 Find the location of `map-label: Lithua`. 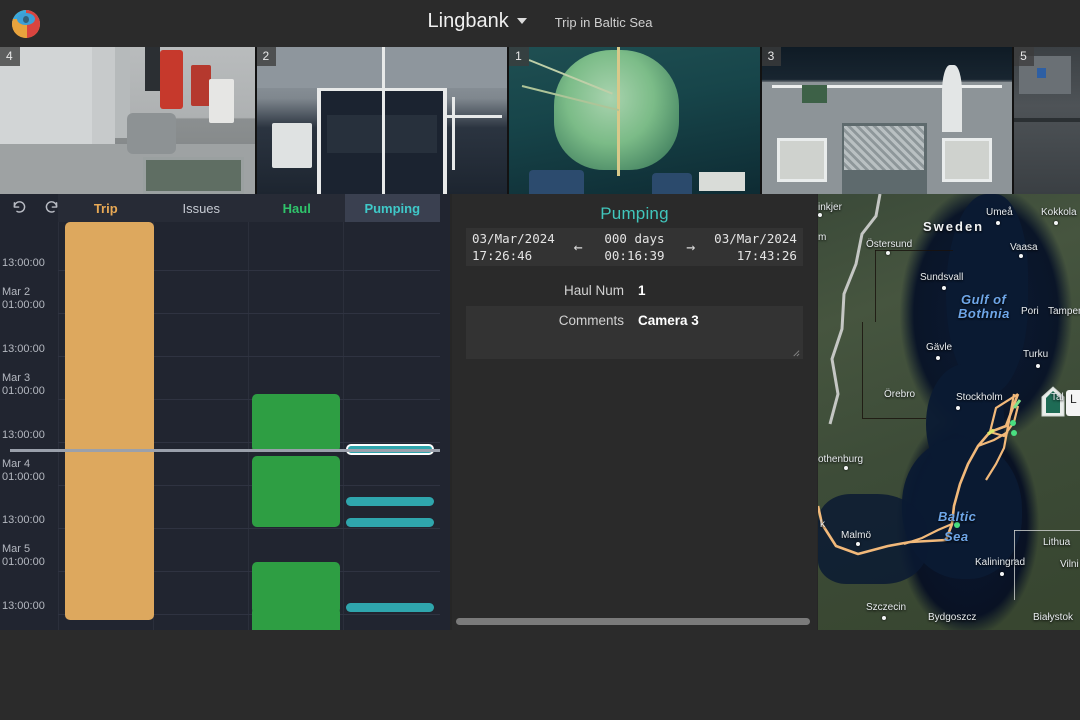

map-label: Lithua is located at coordinates (1057, 542).